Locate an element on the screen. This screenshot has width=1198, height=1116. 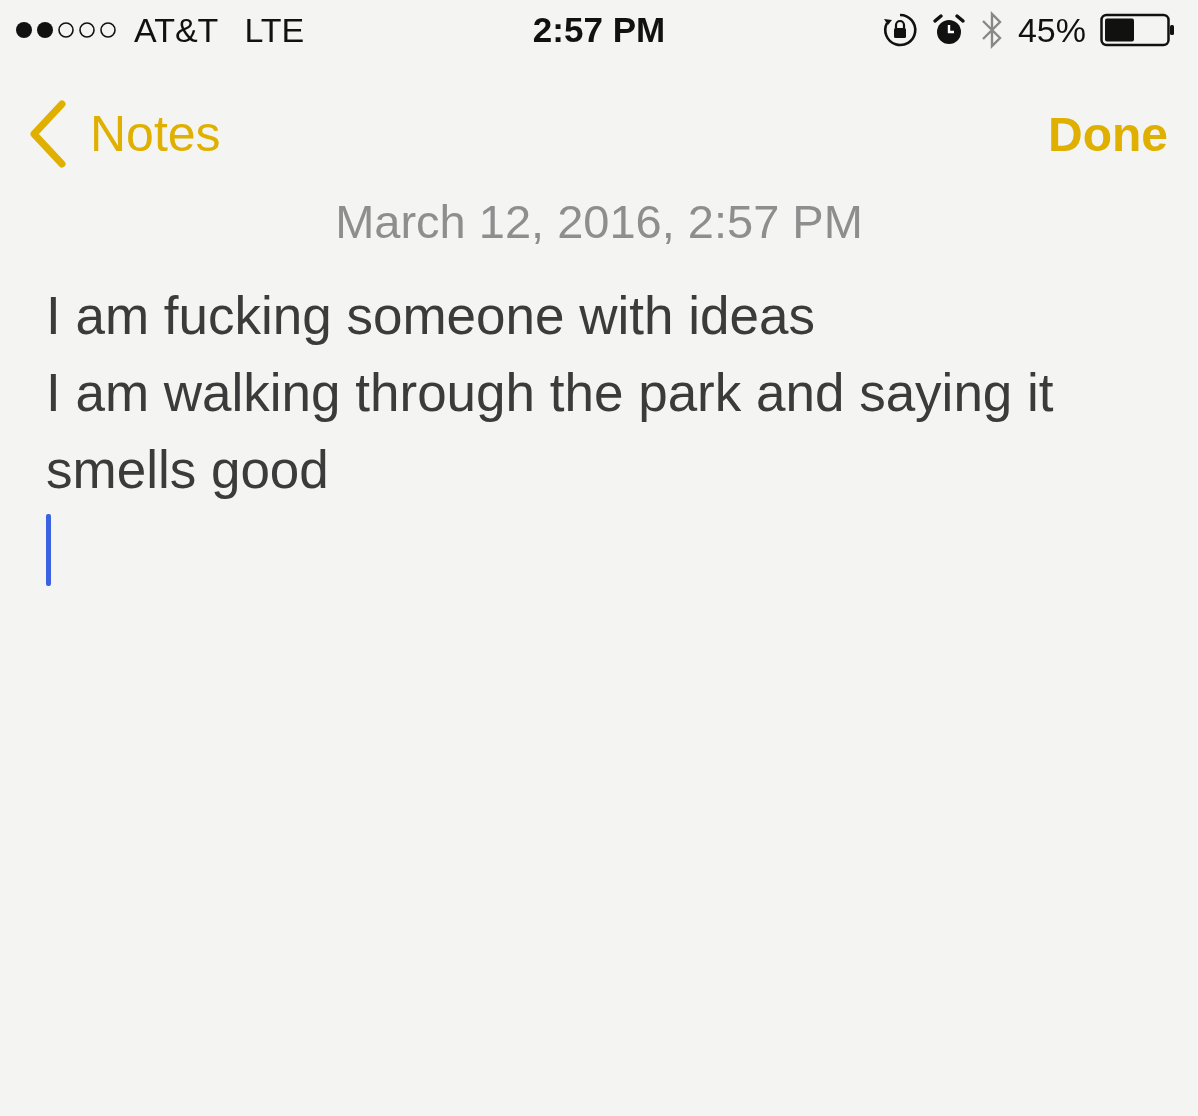
text-cursor is located at coordinates (48, 550).